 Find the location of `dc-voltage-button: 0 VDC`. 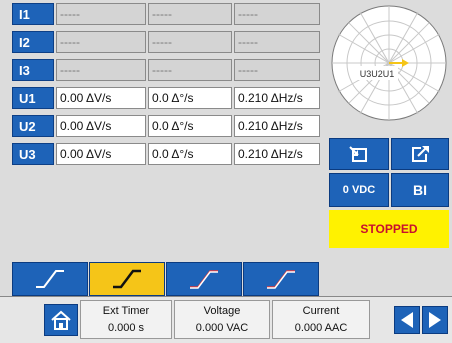

dc-voltage-button: 0 VDC is located at coordinates (359, 190).